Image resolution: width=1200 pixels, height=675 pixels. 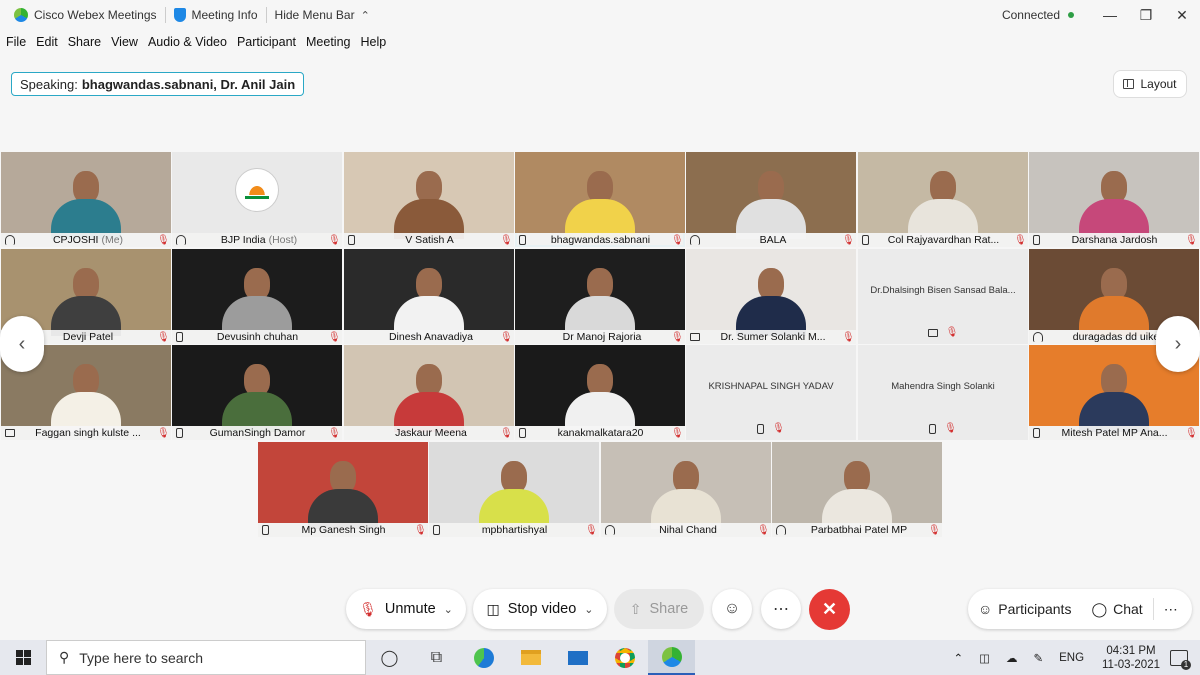 I want to click on participant-video-tile: BALA 🎙, so click(x=771, y=199).